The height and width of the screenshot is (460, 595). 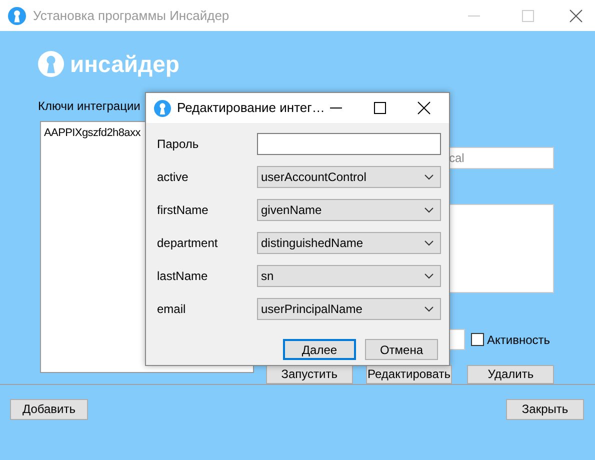 I want to click on field-label: firstName, so click(x=183, y=210).